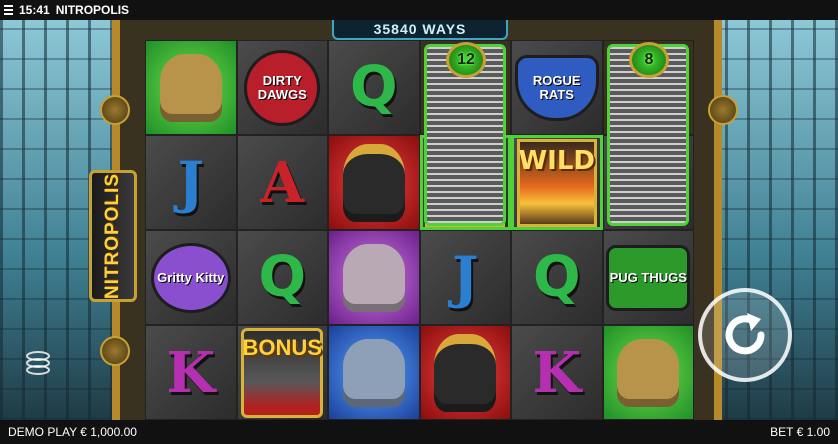  Describe the element at coordinates (466, 60) in the screenshot. I see `tower-counter-badge: 12` at that location.